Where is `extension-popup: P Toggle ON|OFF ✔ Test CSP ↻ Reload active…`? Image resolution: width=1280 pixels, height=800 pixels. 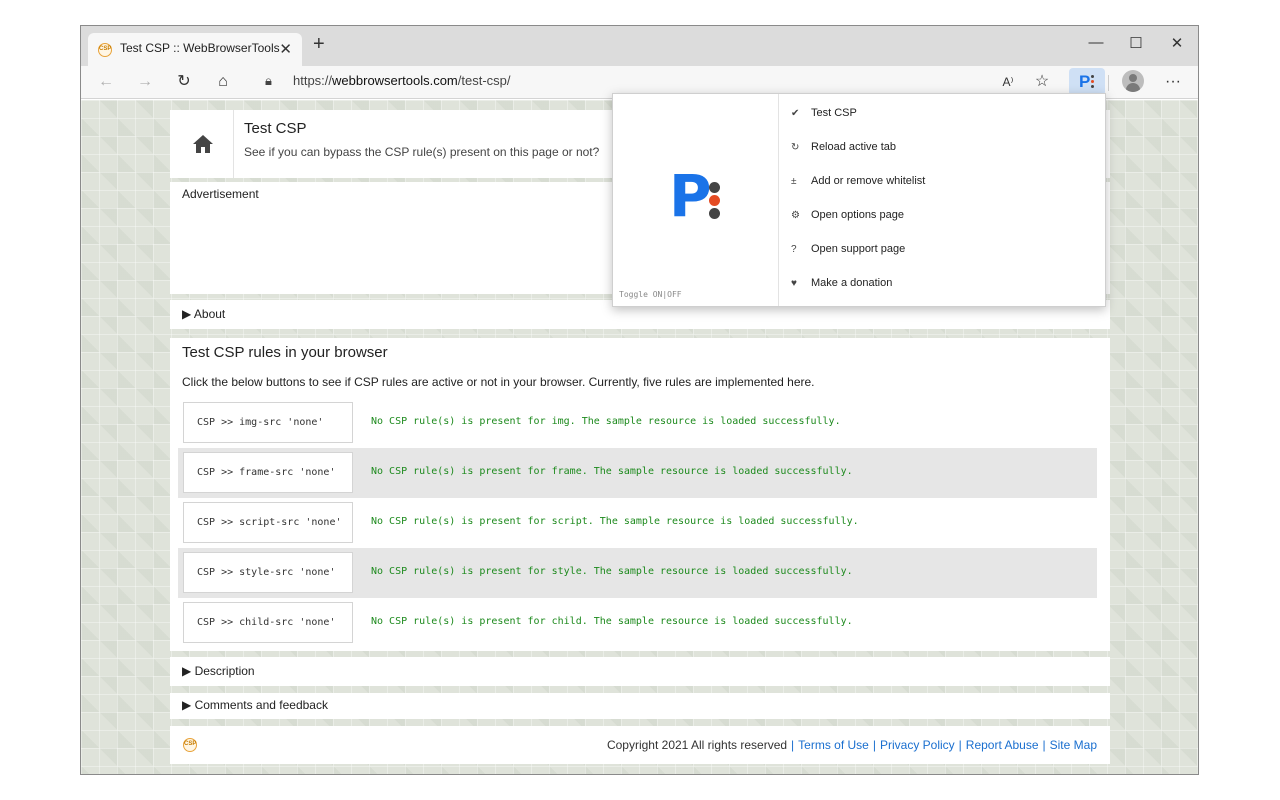
extension-popup: P Toggle ON|OFF ✔ Test CSP ↻ Reload active… is located at coordinates (859, 200).